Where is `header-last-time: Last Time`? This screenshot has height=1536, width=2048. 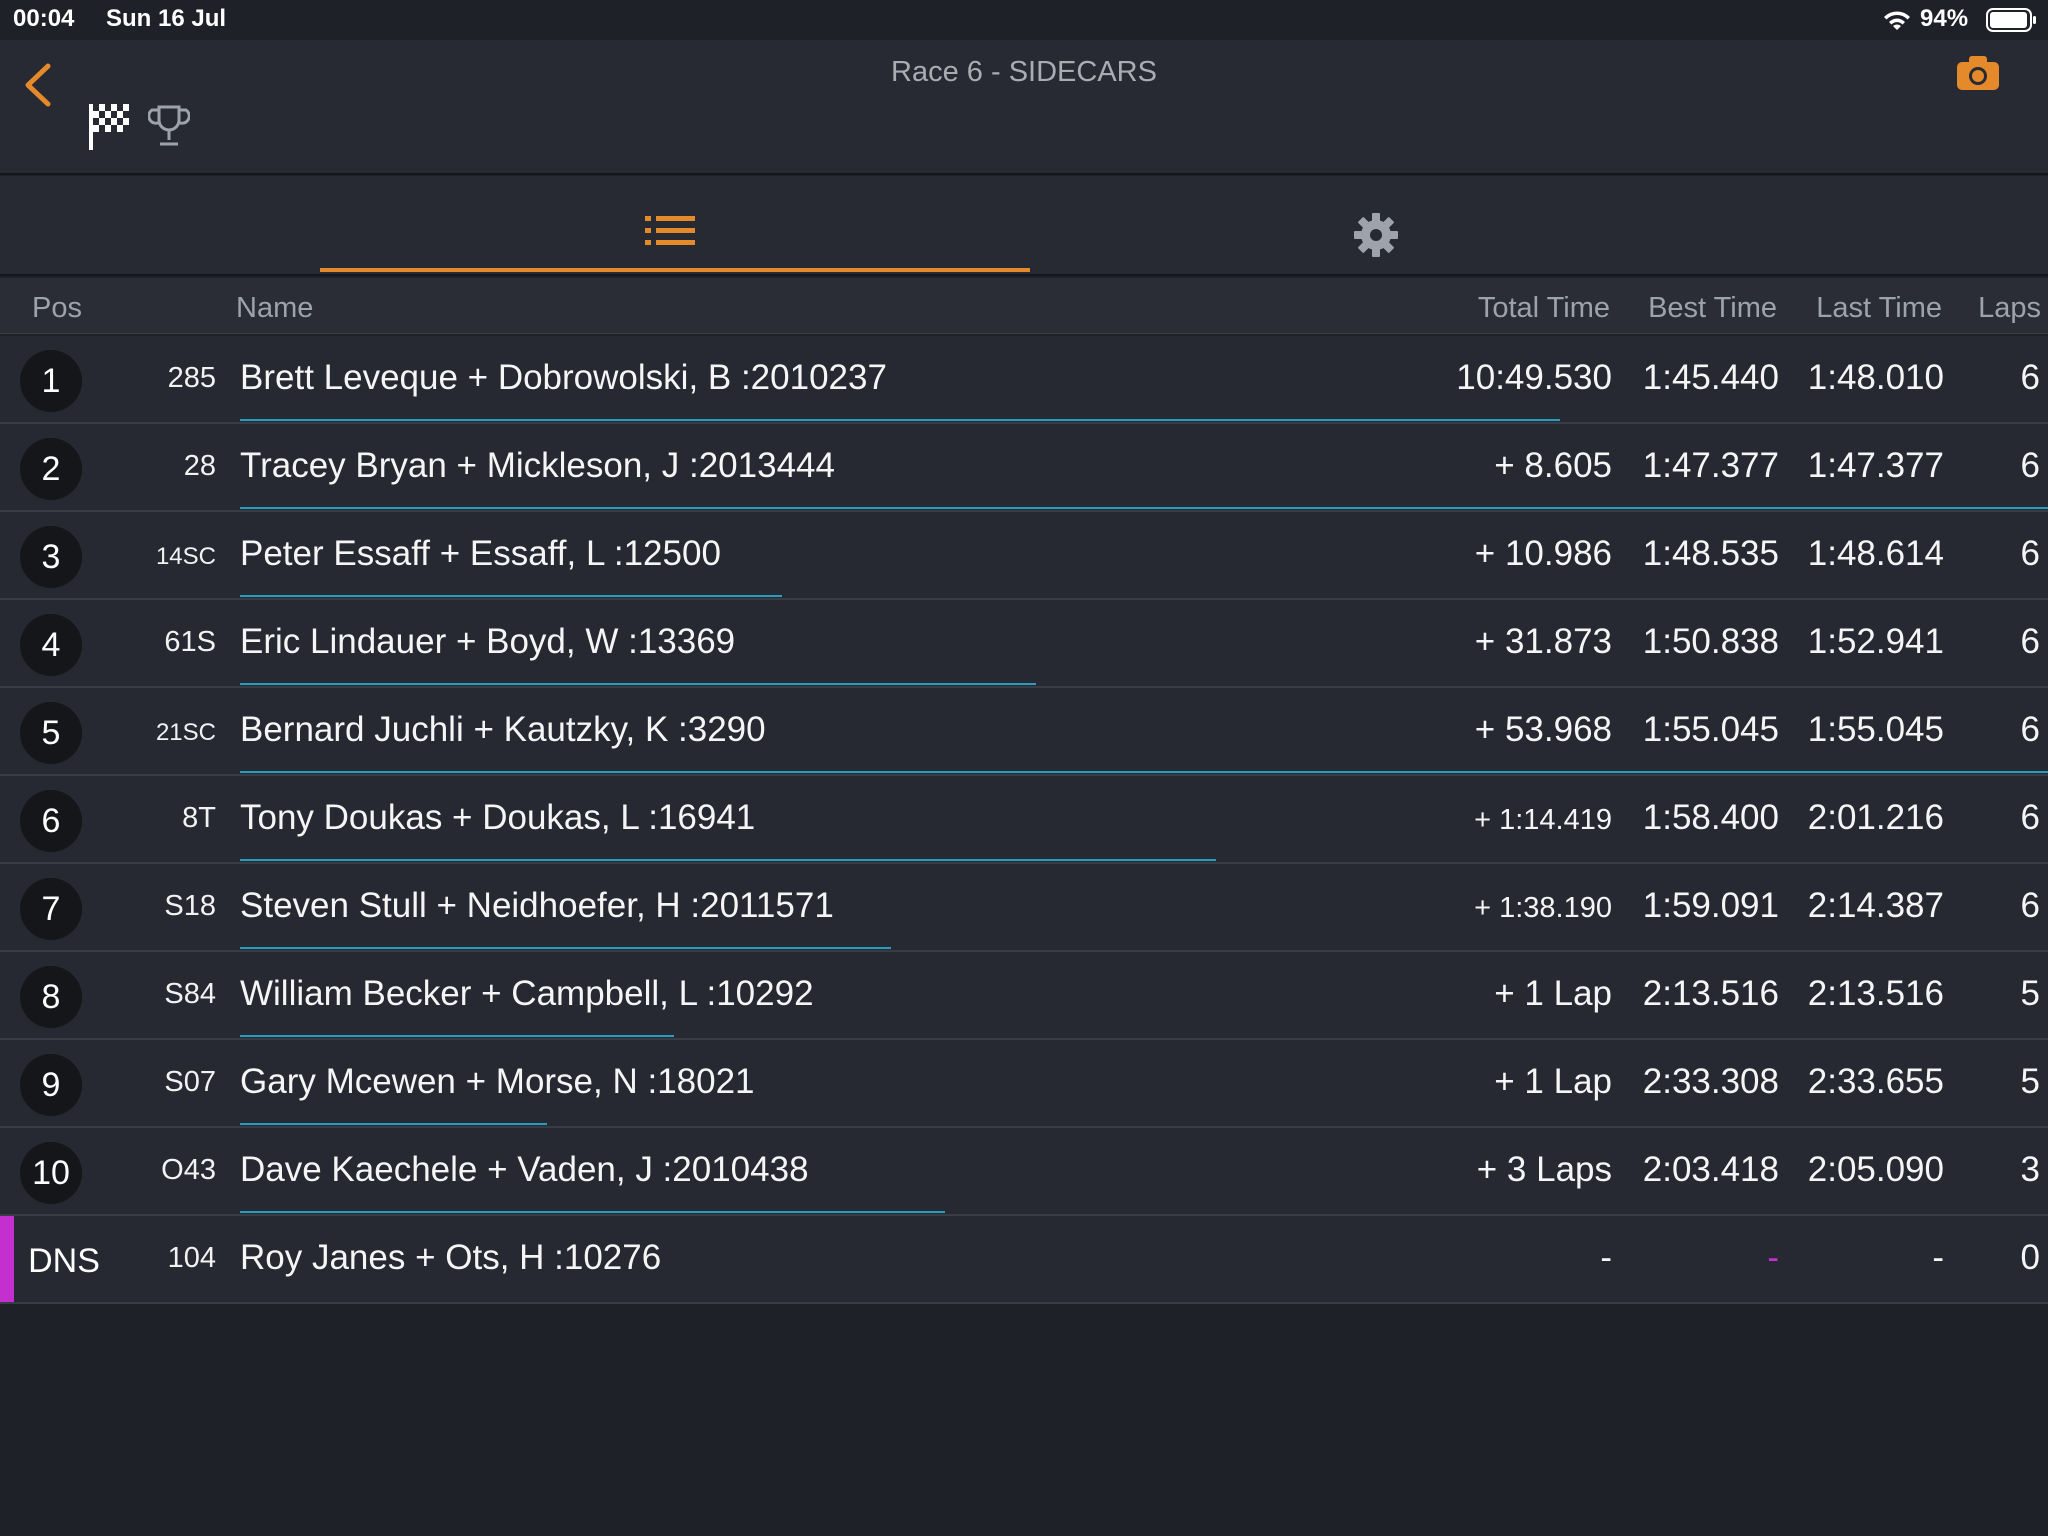 header-last-time: Last Time is located at coordinates (1879, 308).